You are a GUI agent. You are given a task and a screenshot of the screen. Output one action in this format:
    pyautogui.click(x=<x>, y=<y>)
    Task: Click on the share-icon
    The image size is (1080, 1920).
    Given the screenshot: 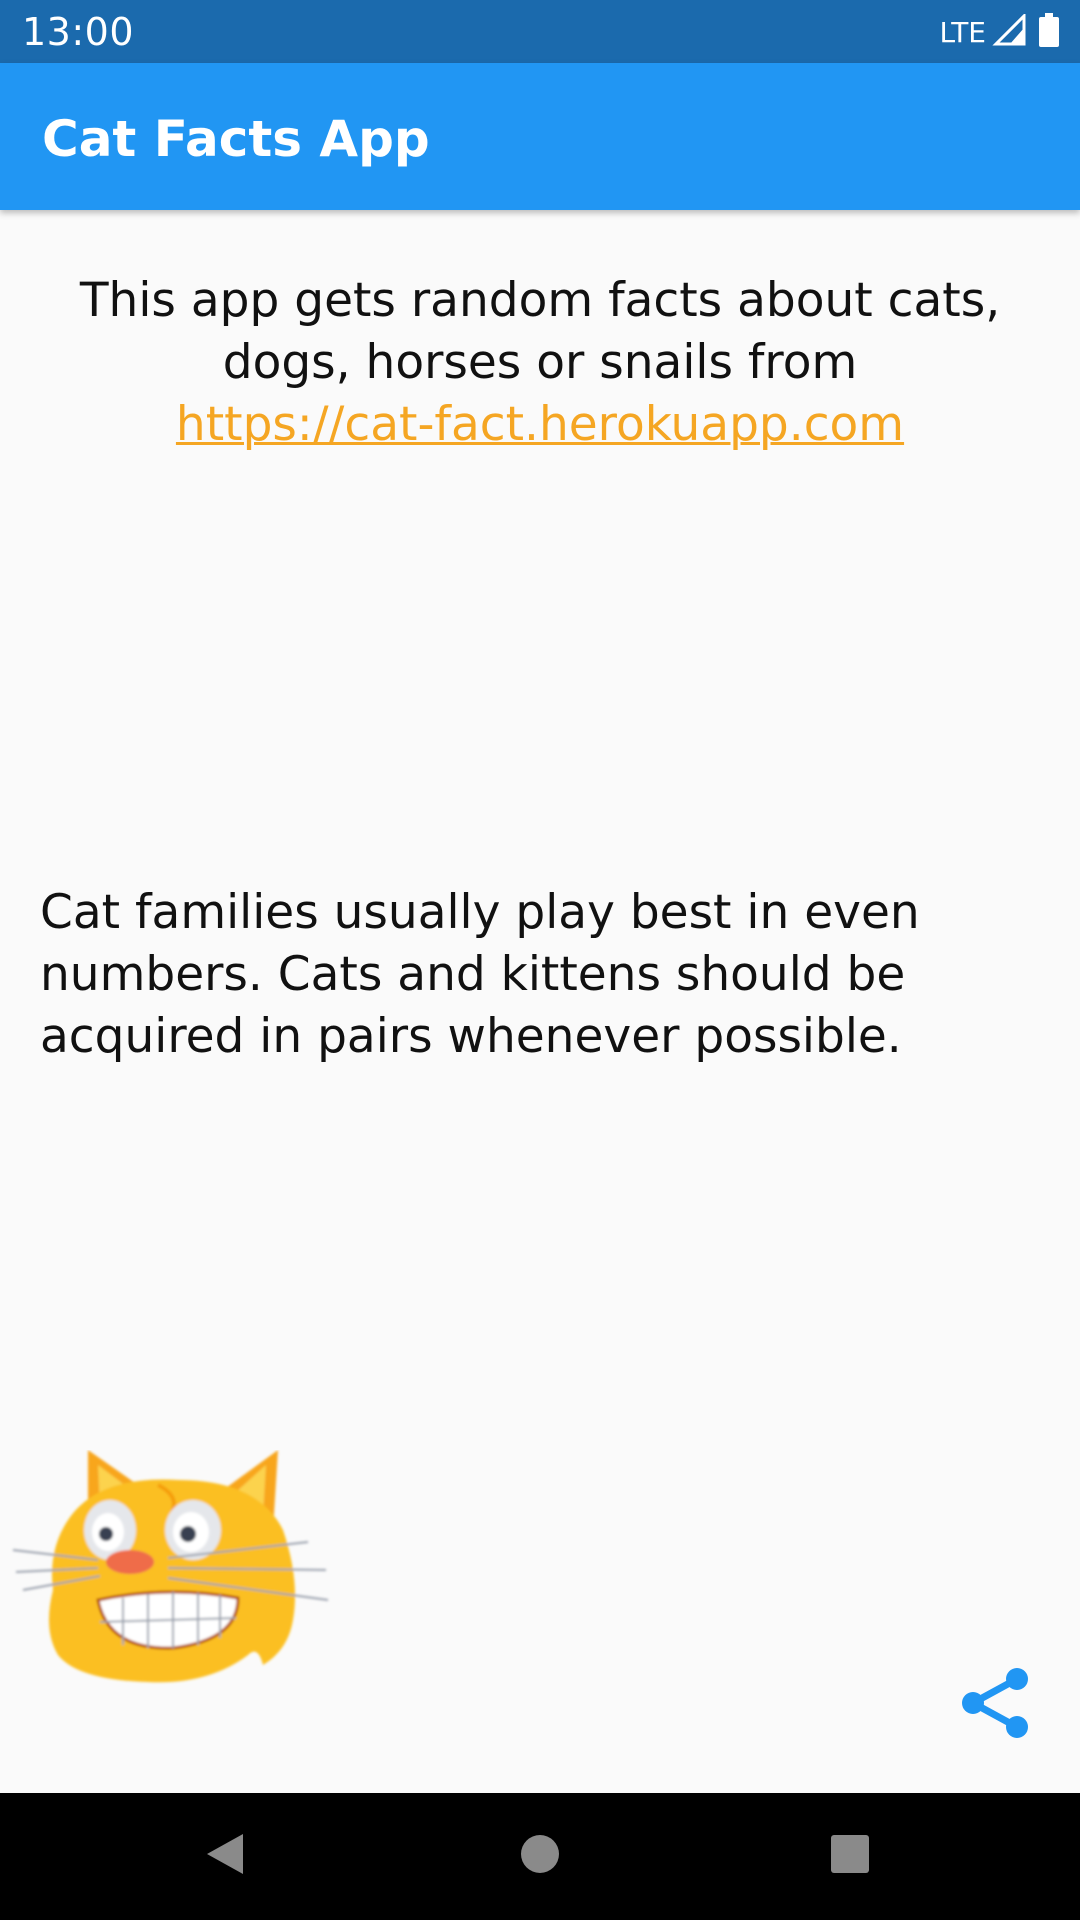 What is the action you would take?
    pyautogui.click(x=995, y=1705)
    